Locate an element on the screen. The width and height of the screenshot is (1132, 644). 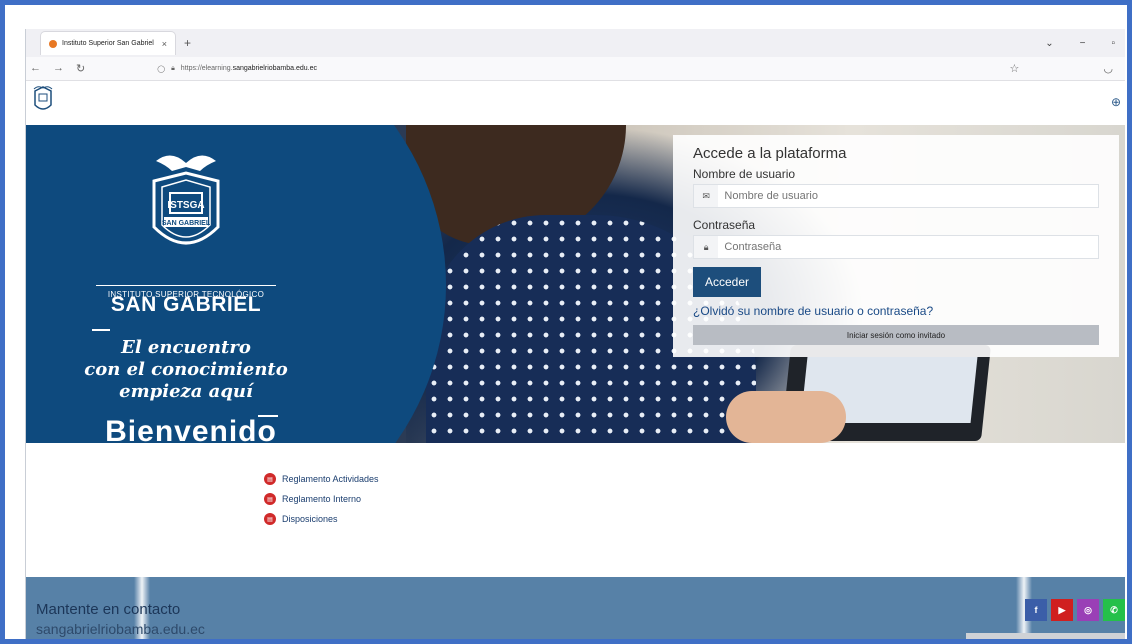
shield-icon: ◯ is located at coordinates (161, 69).